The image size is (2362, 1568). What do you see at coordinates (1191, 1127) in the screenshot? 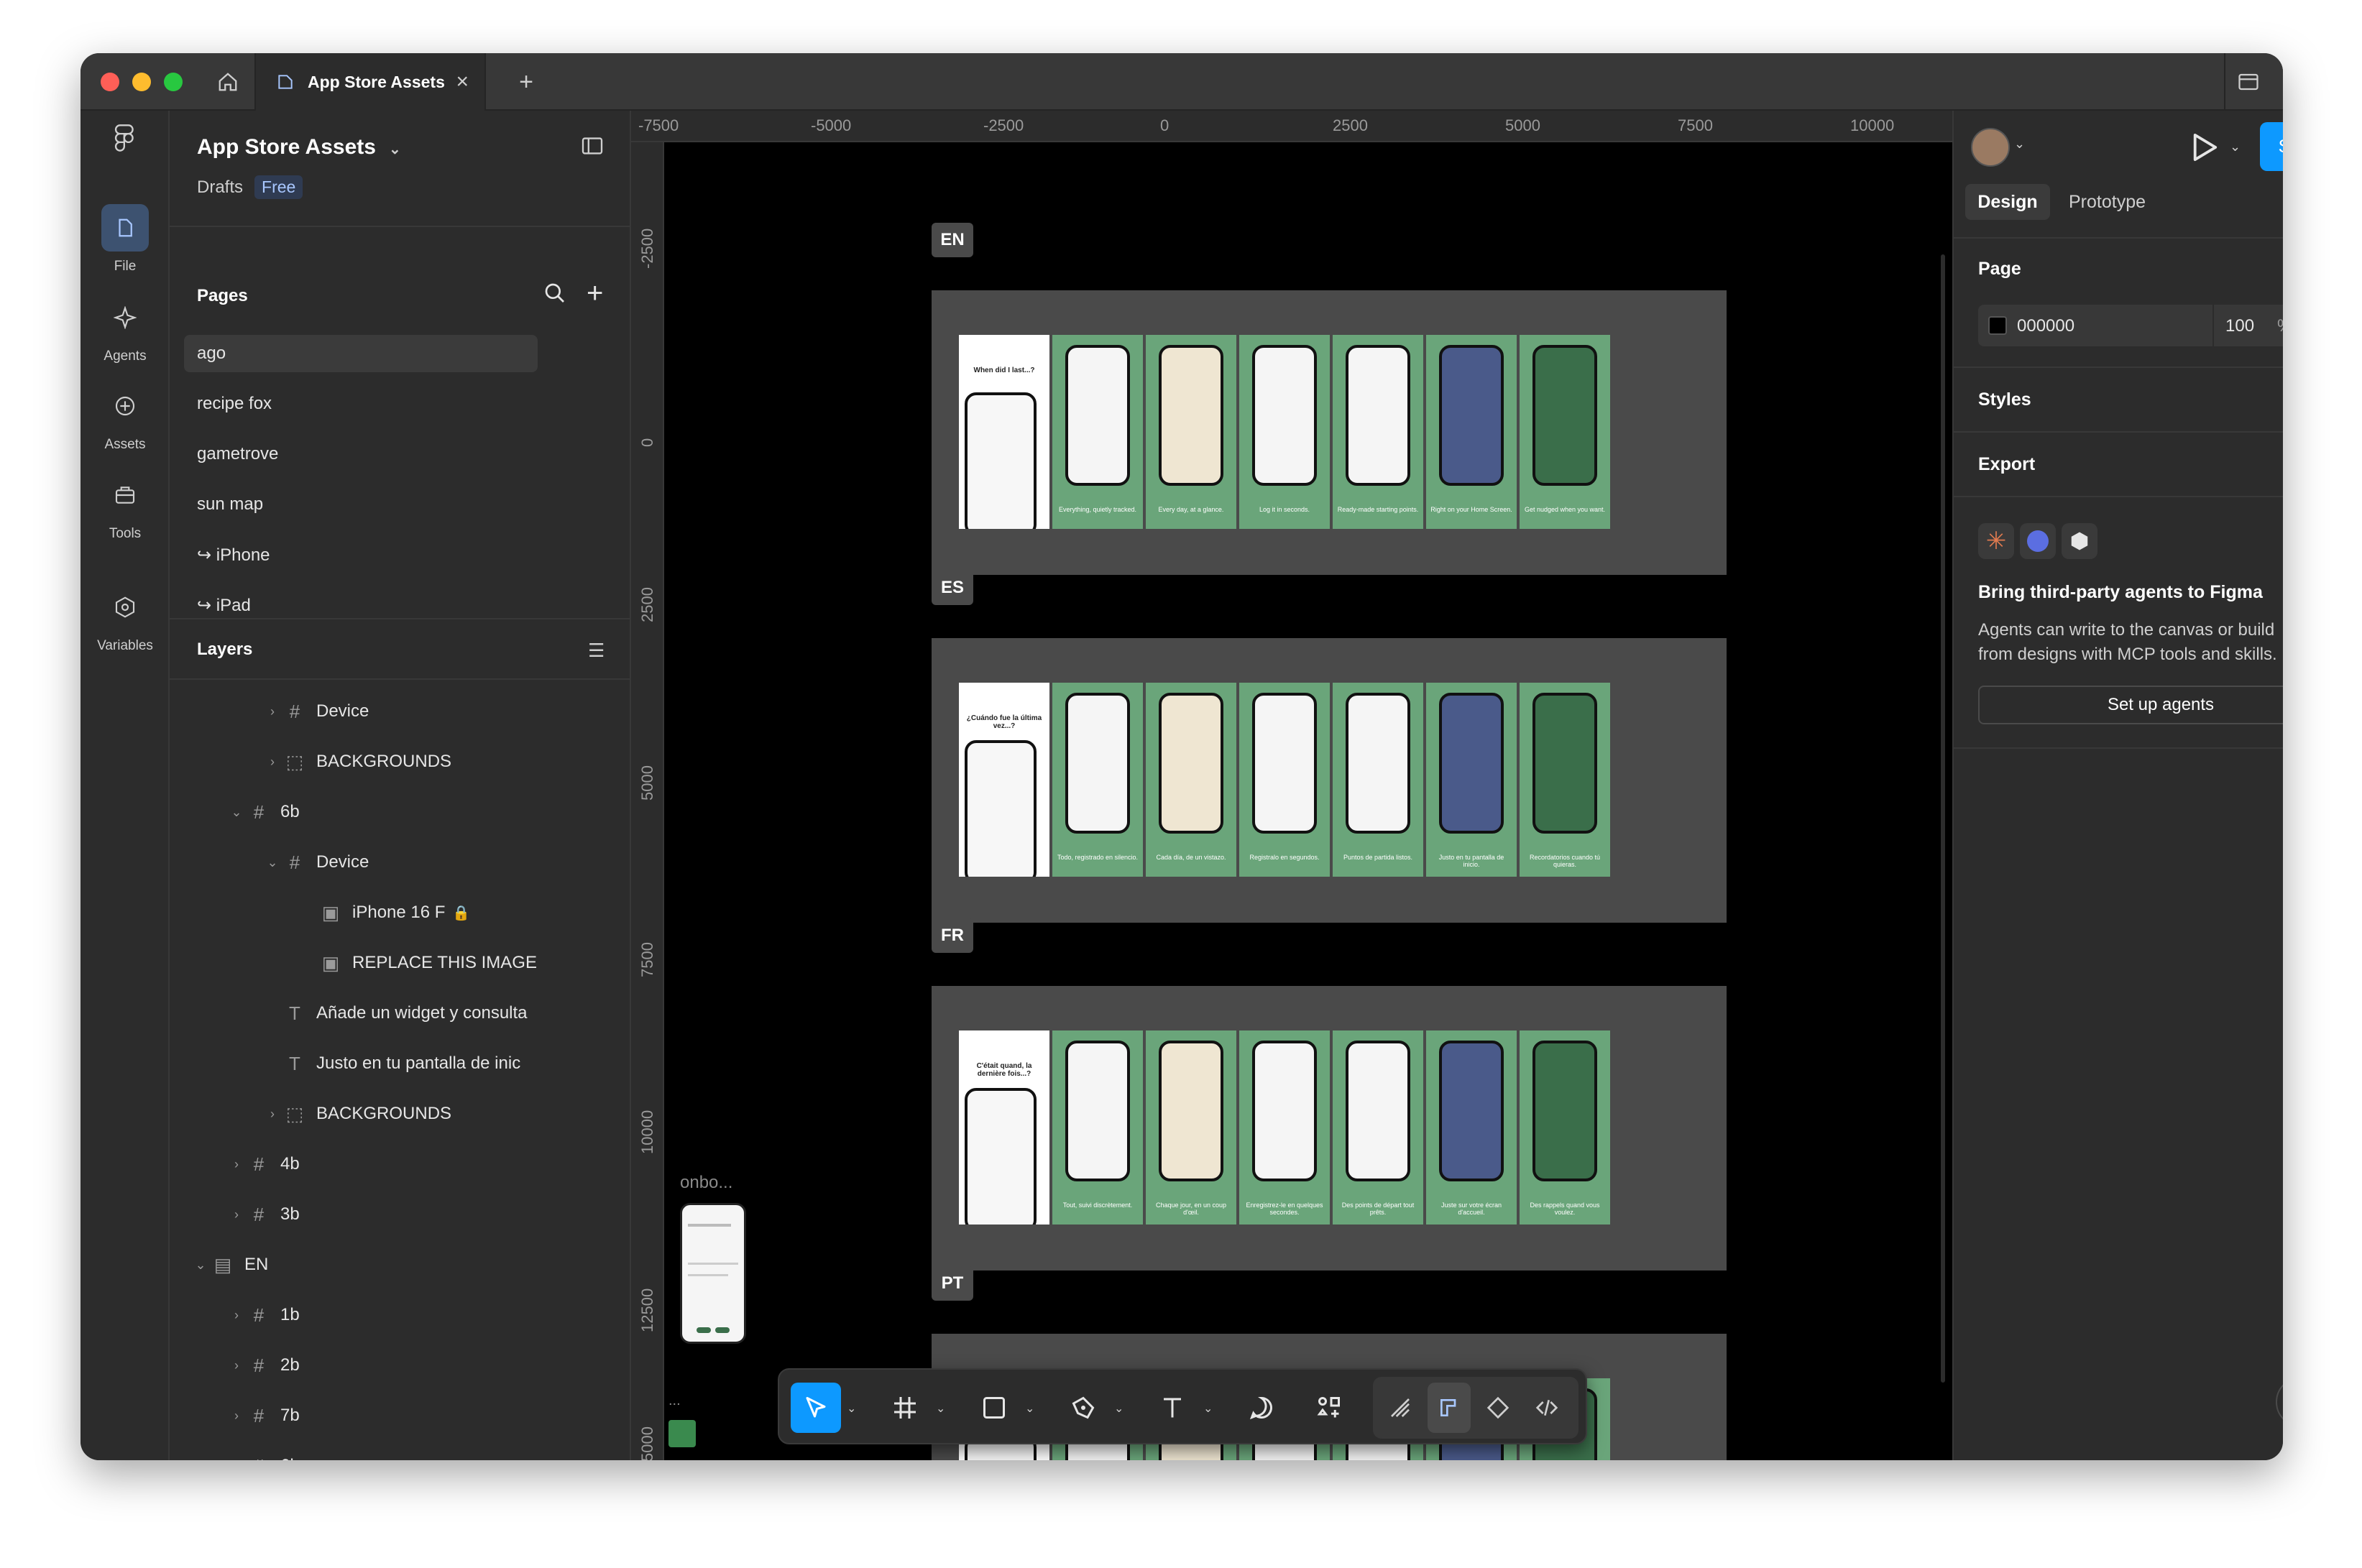
I see `app-store-screenshot: Chaque jour, en un coup d'œil.` at bounding box center [1191, 1127].